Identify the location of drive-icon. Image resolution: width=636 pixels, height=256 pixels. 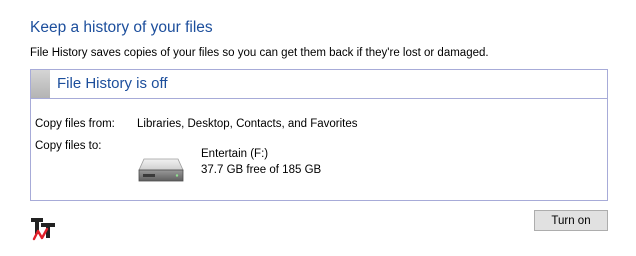
(161, 170).